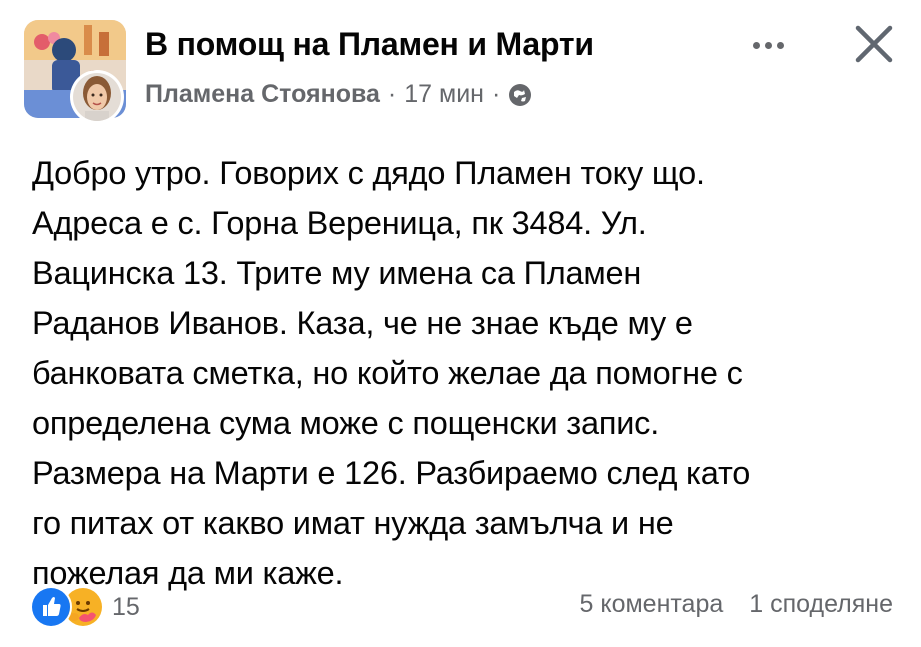 Image resolution: width=921 pixels, height=647 pixels. What do you see at coordinates (520, 95) in the screenshot?
I see `globe-icon` at bounding box center [520, 95].